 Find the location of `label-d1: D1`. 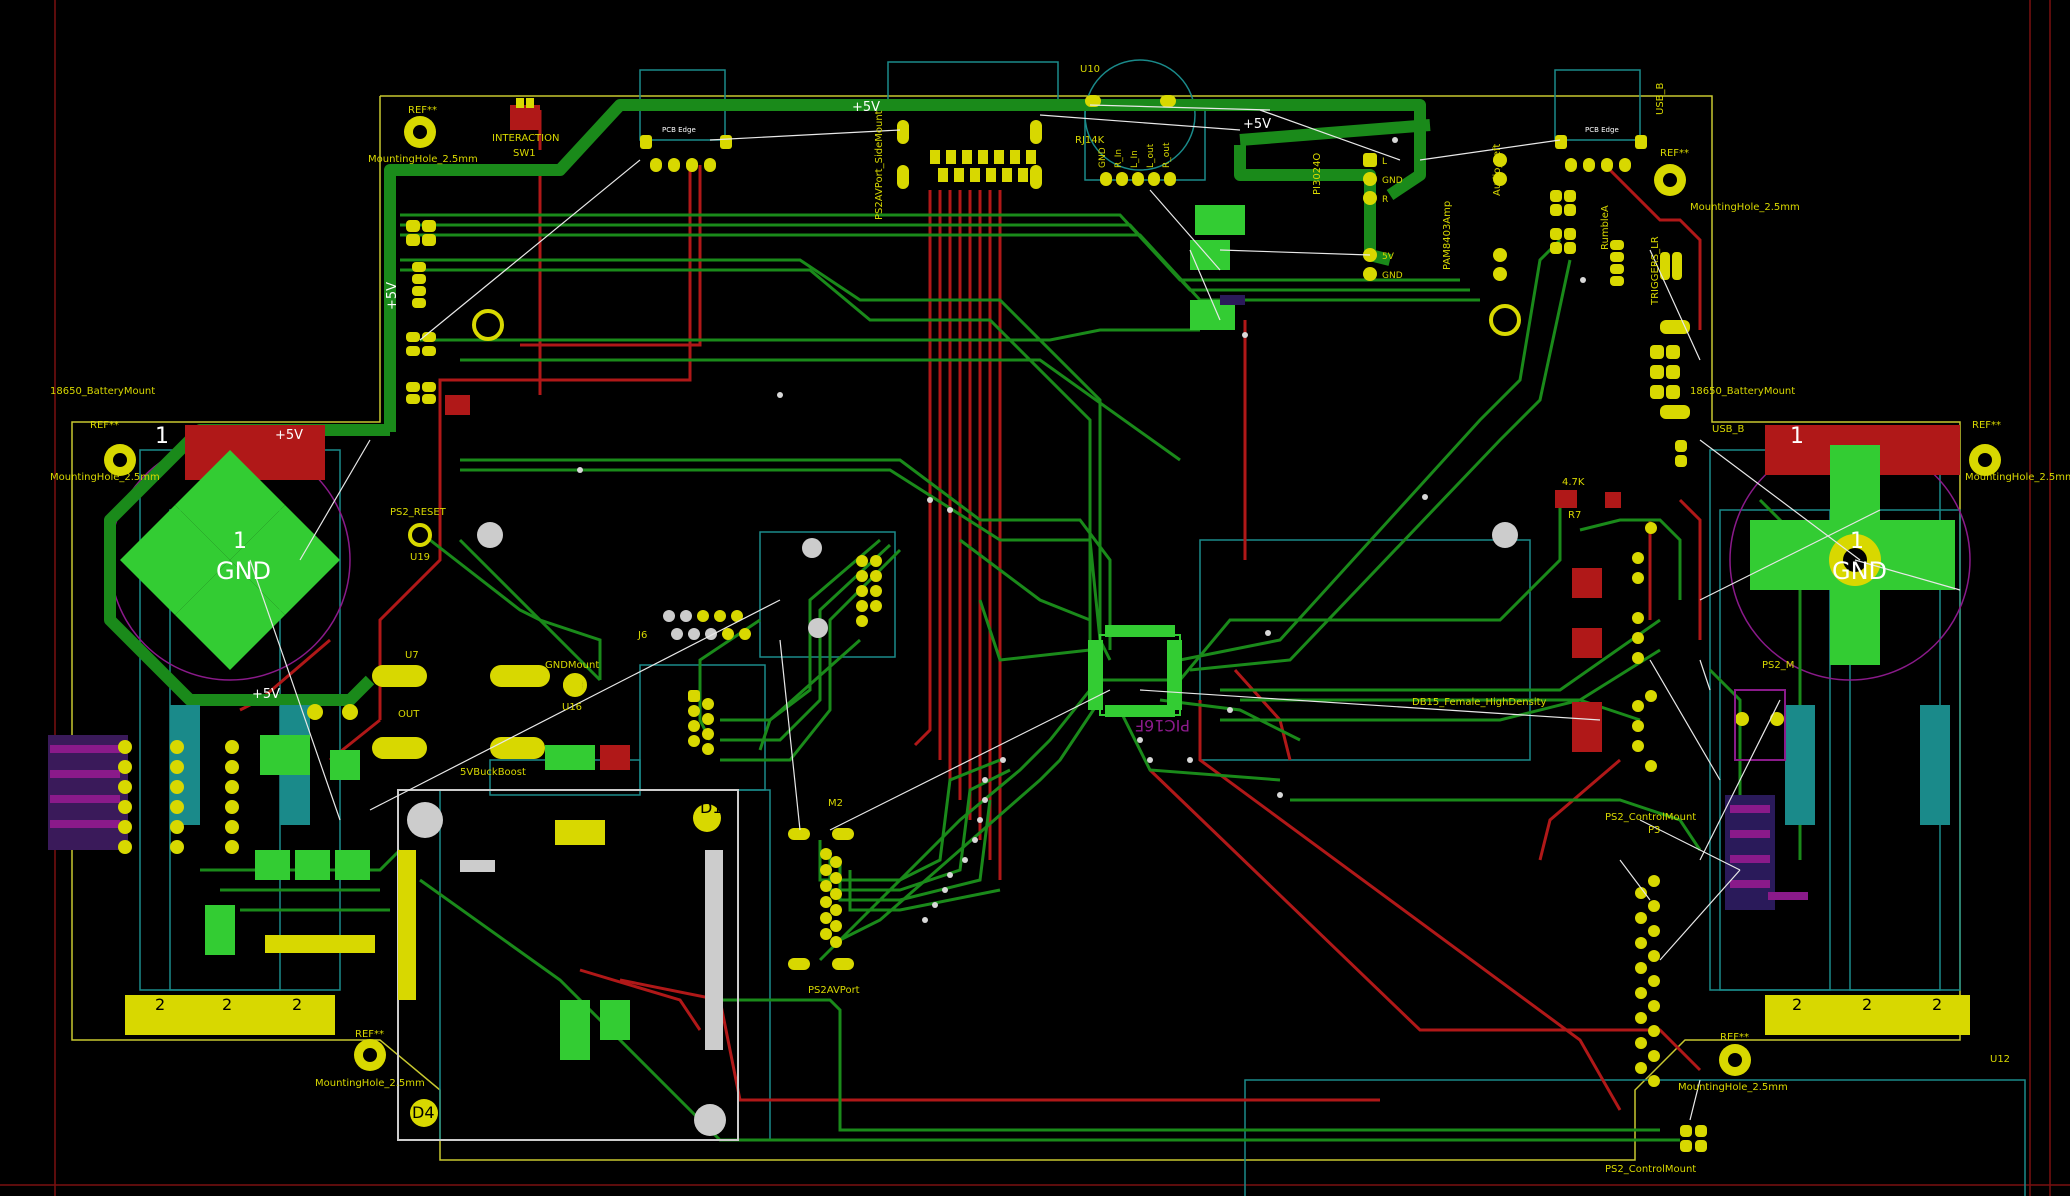

label-d1: D1 is located at coordinates (711, 807).